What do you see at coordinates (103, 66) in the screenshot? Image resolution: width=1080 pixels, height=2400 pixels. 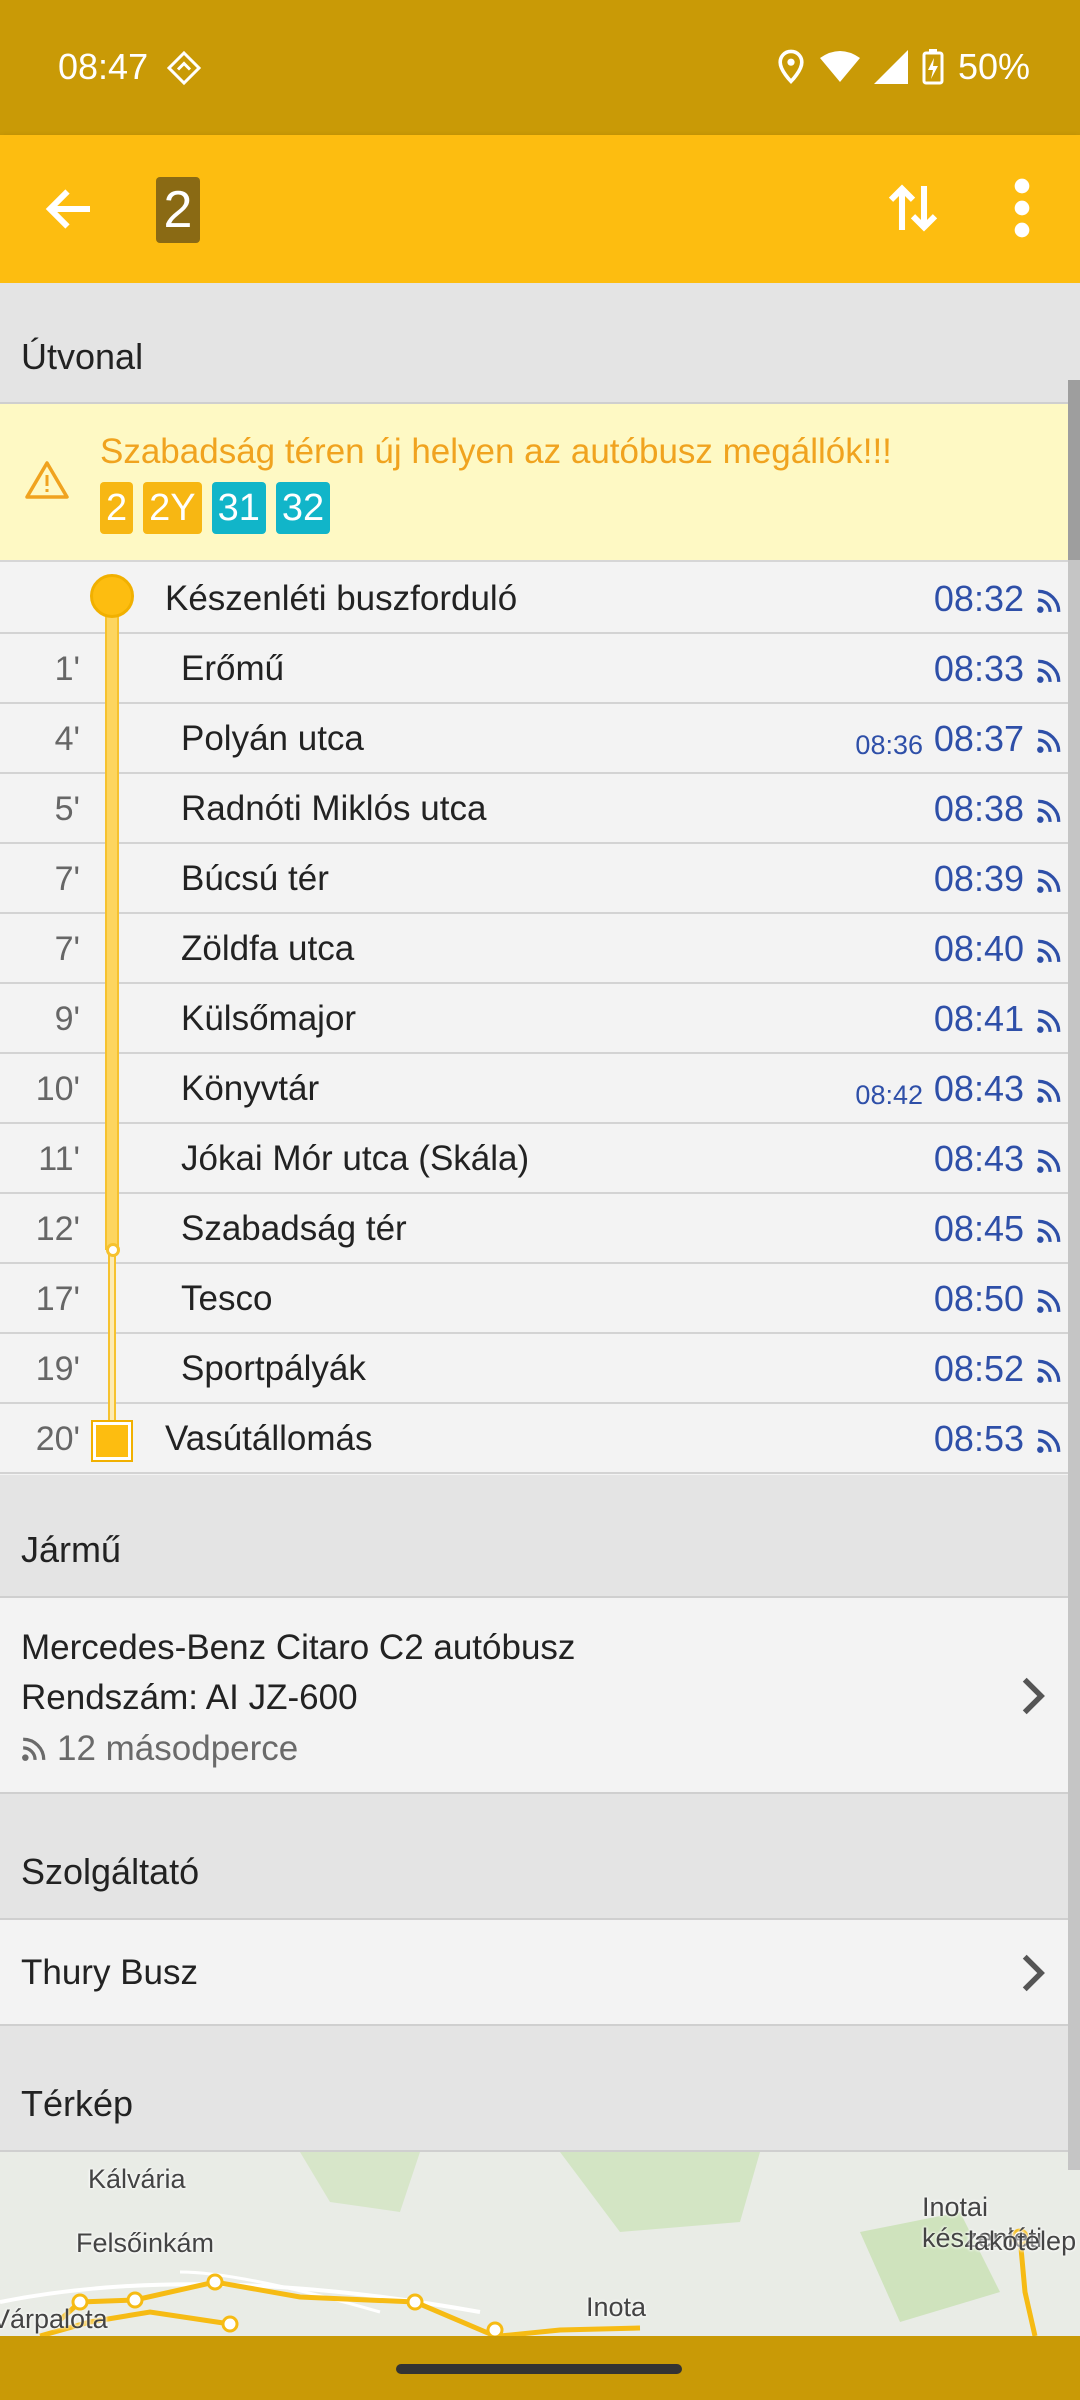 I see `status-time: 08:47` at bounding box center [103, 66].